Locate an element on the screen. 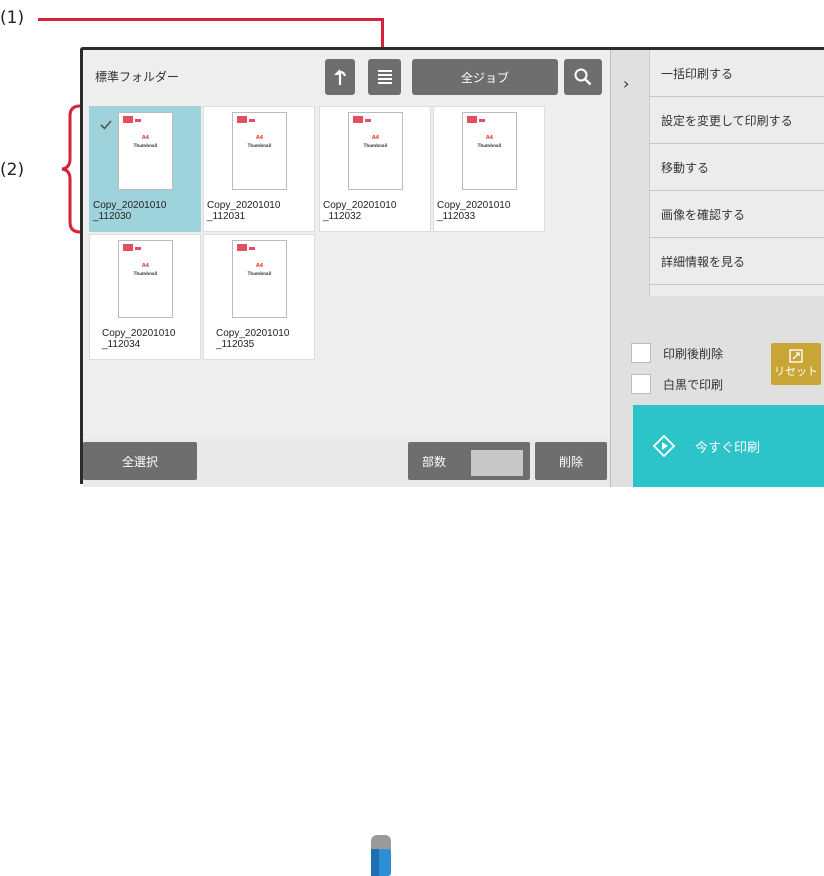  refresh-icon is located at coordinates (340, 77).